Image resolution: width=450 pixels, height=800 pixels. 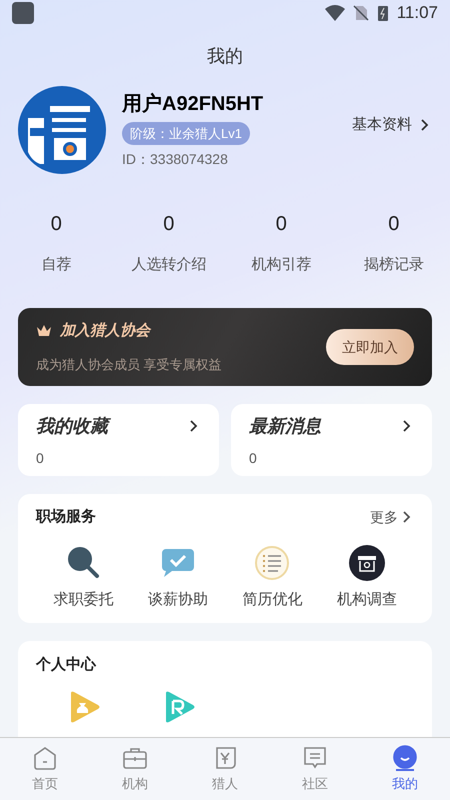 What do you see at coordinates (417, 13) in the screenshot?
I see `status-time: 11:07` at bounding box center [417, 13].